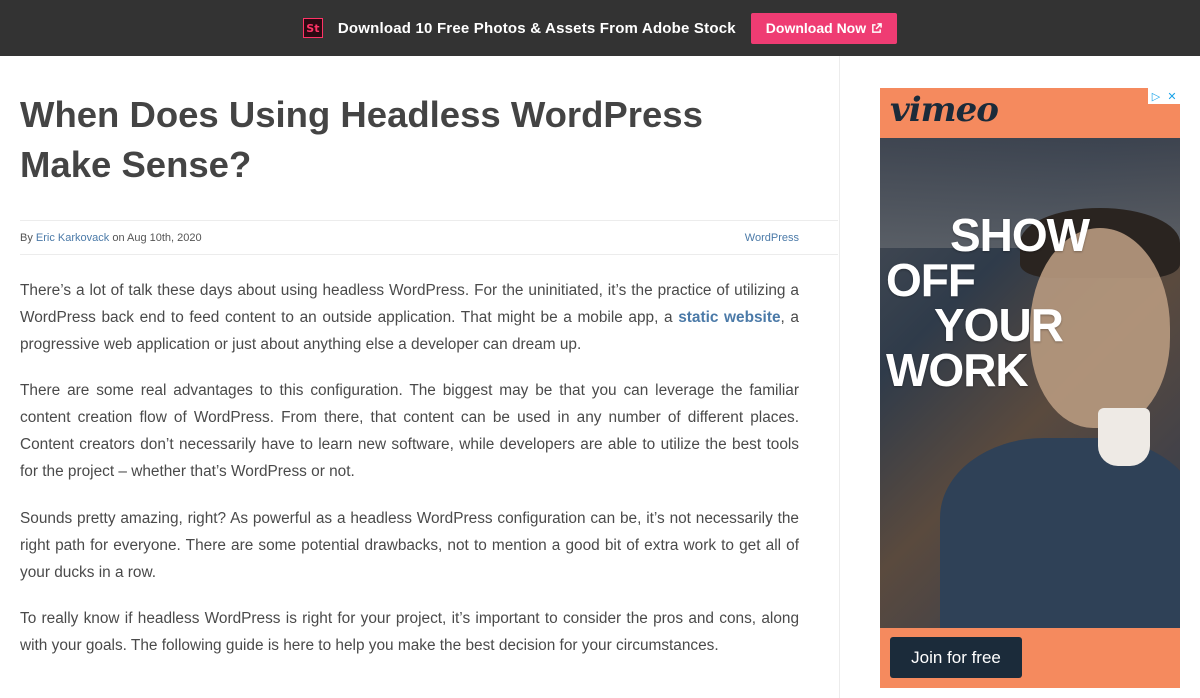 Image resolution: width=1200 pixels, height=698 pixels. What do you see at coordinates (1020, 235) in the screenshot?
I see `ad-headline-1: SHOW` at bounding box center [1020, 235].